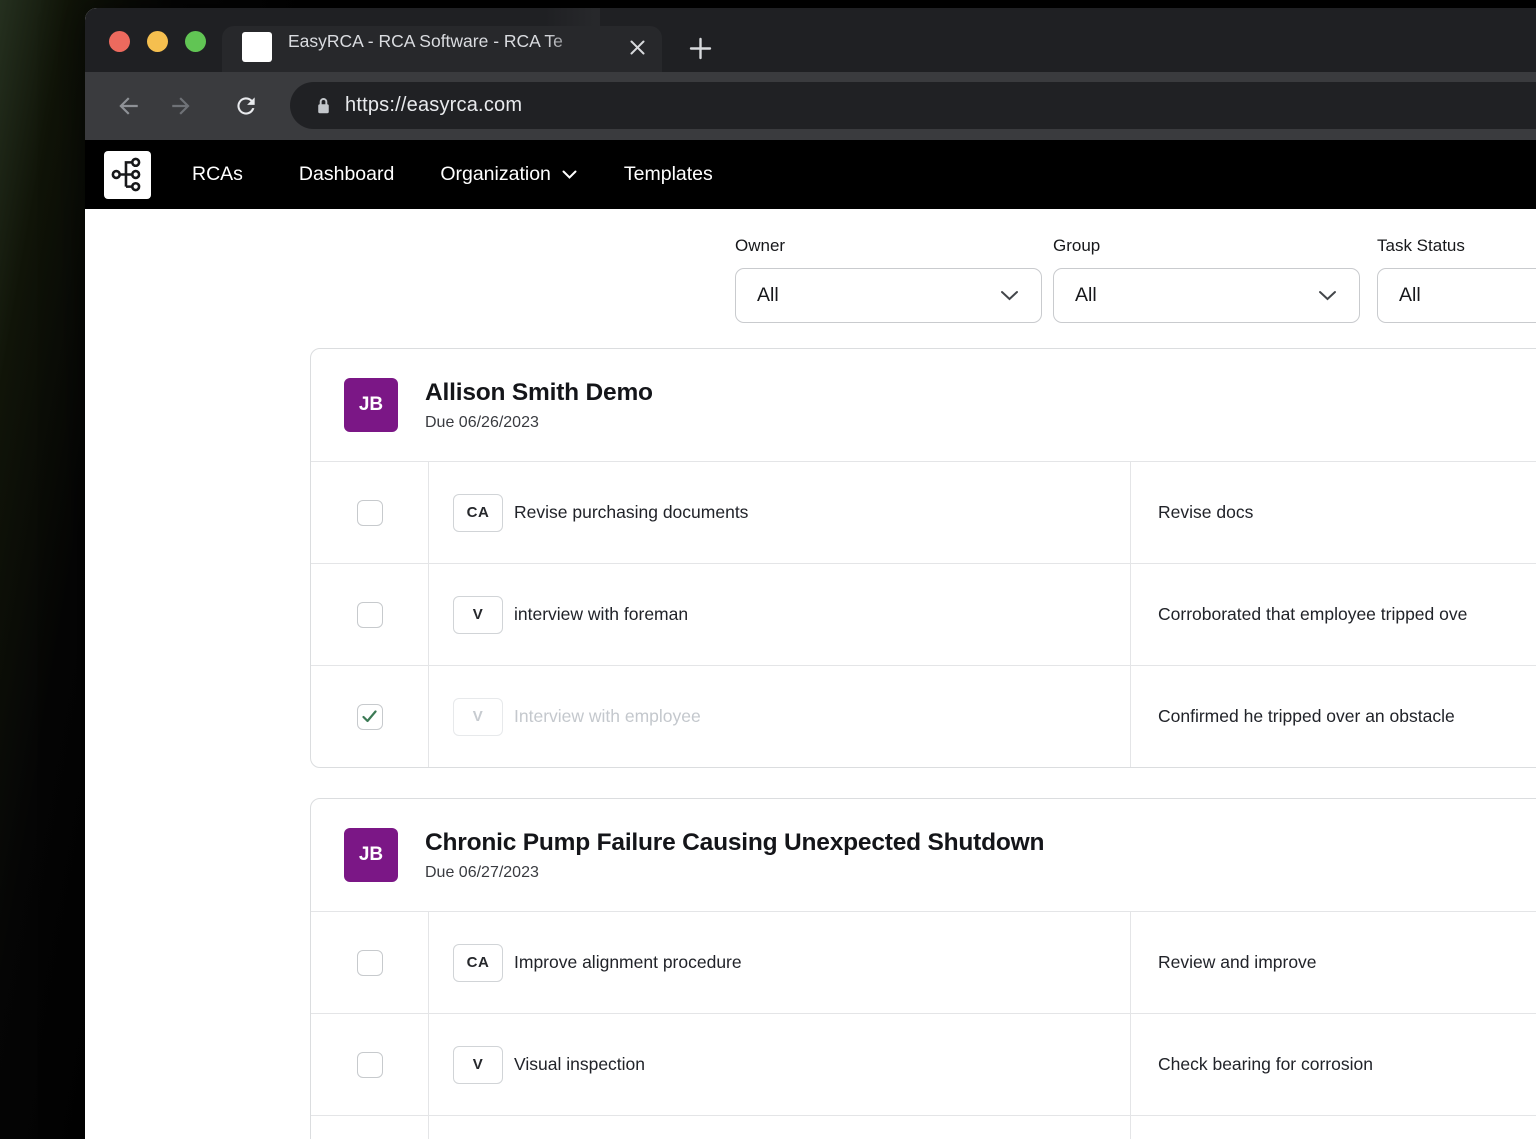 Image resolution: width=1536 pixels, height=1139 pixels. What do you see at coordinates (810, 174) in the screenshot?
I see `app-navbar: RCAs Dashboard Organization Templates` at bounding box center [810, 174].